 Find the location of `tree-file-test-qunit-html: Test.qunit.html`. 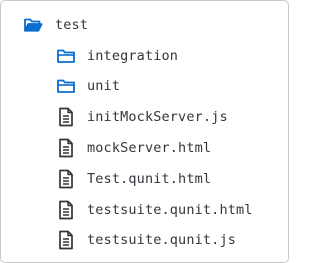

tree-file-test-qunit-html: Test.qunit.html is located at coordinates (133, 179).